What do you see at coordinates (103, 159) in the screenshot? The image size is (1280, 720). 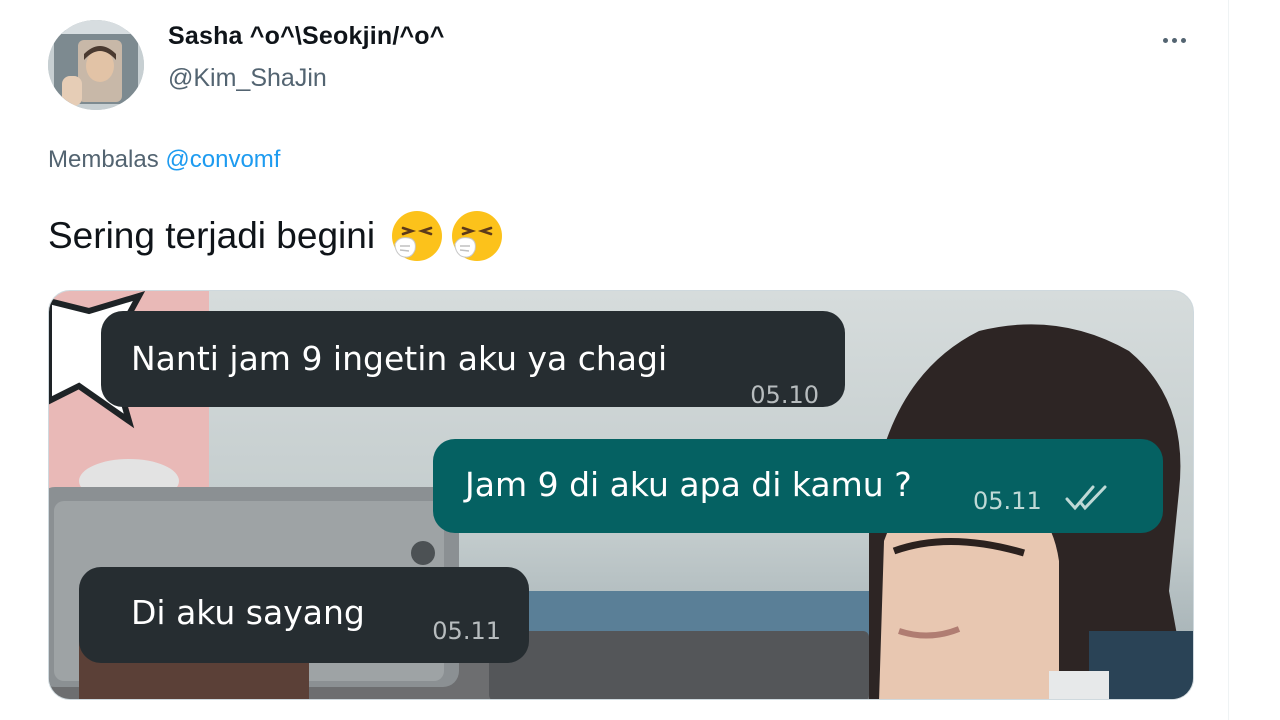 I see `reply-prefix: Membalas` at bounding box center [103, 159].